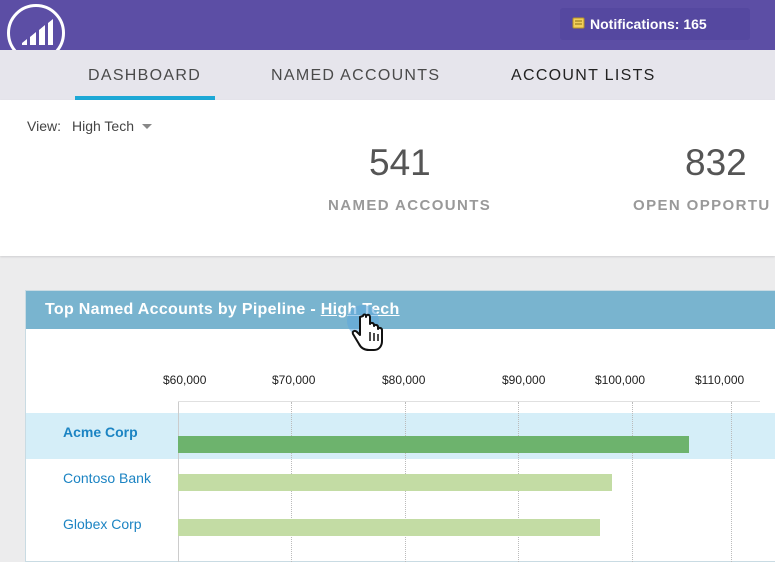 Image resolution: width=775 pixels, height=562 pixels. I want to click on tab-bar: DASHBOARD NAMED ACCOUNTS ACCOUNT LISTS, so click(387, 75).